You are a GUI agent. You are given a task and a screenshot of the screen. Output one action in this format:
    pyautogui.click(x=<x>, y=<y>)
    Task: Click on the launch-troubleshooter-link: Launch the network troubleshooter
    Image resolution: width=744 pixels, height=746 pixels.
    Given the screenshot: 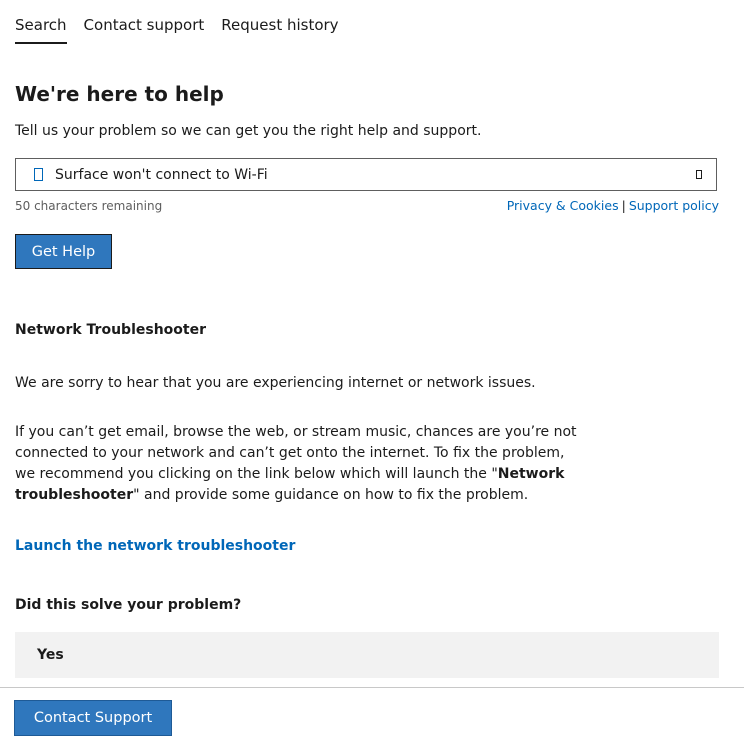 What is the action you would take?
    pyautogui.click(x=155, y=546)
    